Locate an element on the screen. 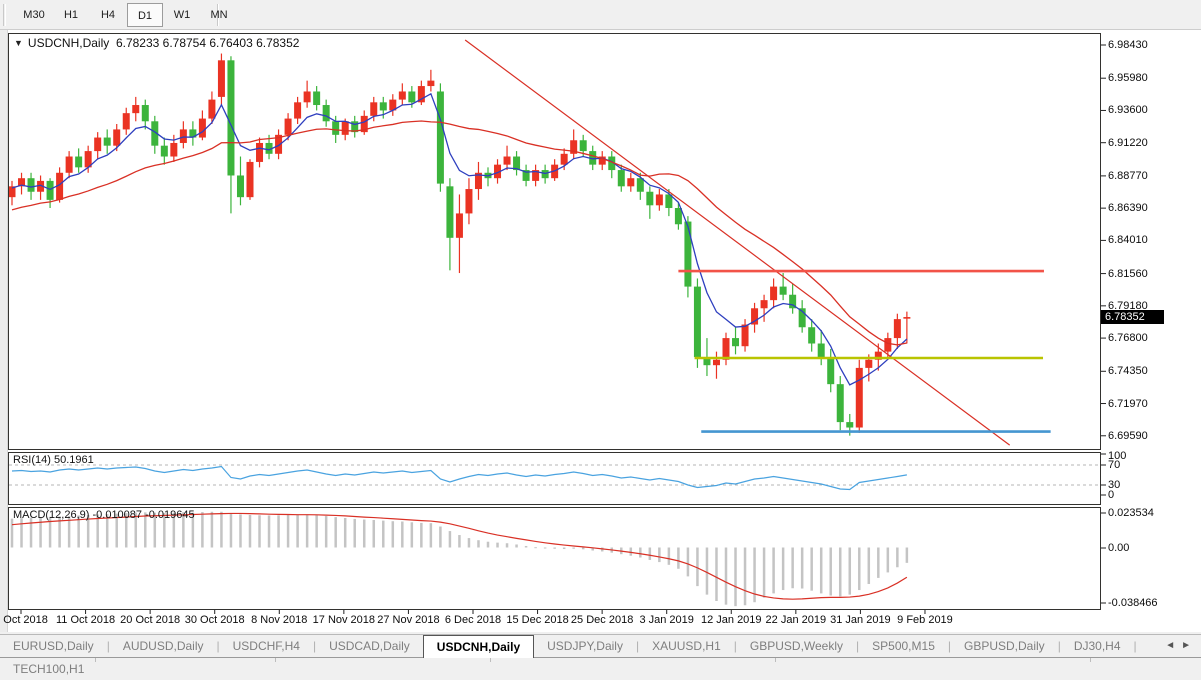 This screenshot has width=1201, height=680. current-price-tag: 6.78352 is located at coordinates (1132, 317).